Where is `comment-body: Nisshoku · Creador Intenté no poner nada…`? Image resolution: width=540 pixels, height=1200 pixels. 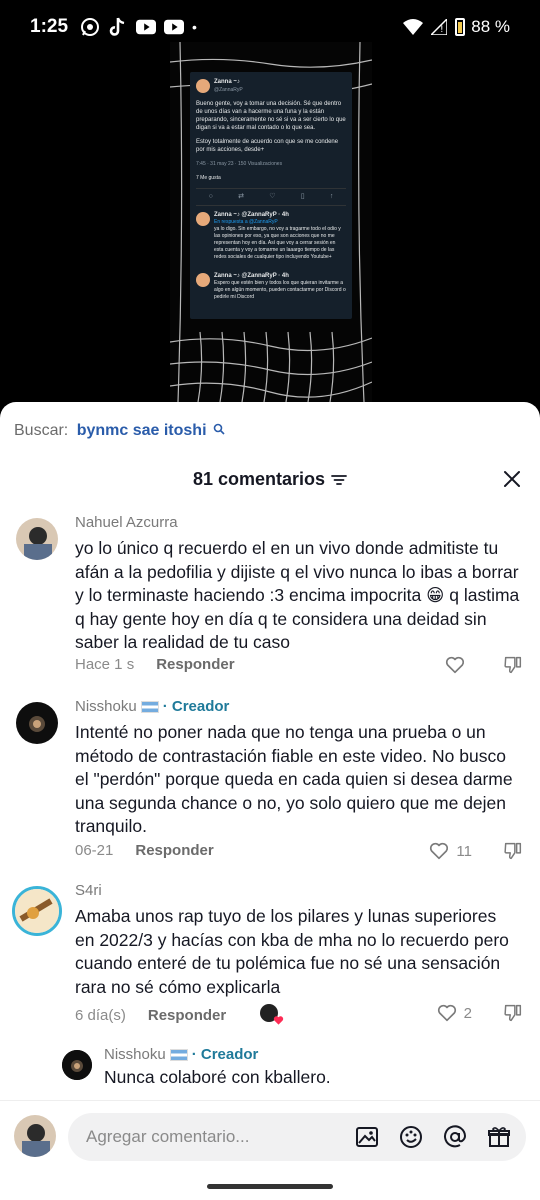
comment-body: Nisshoku · Creador Intenté no poner nada… is located at coordinates (297, 768).